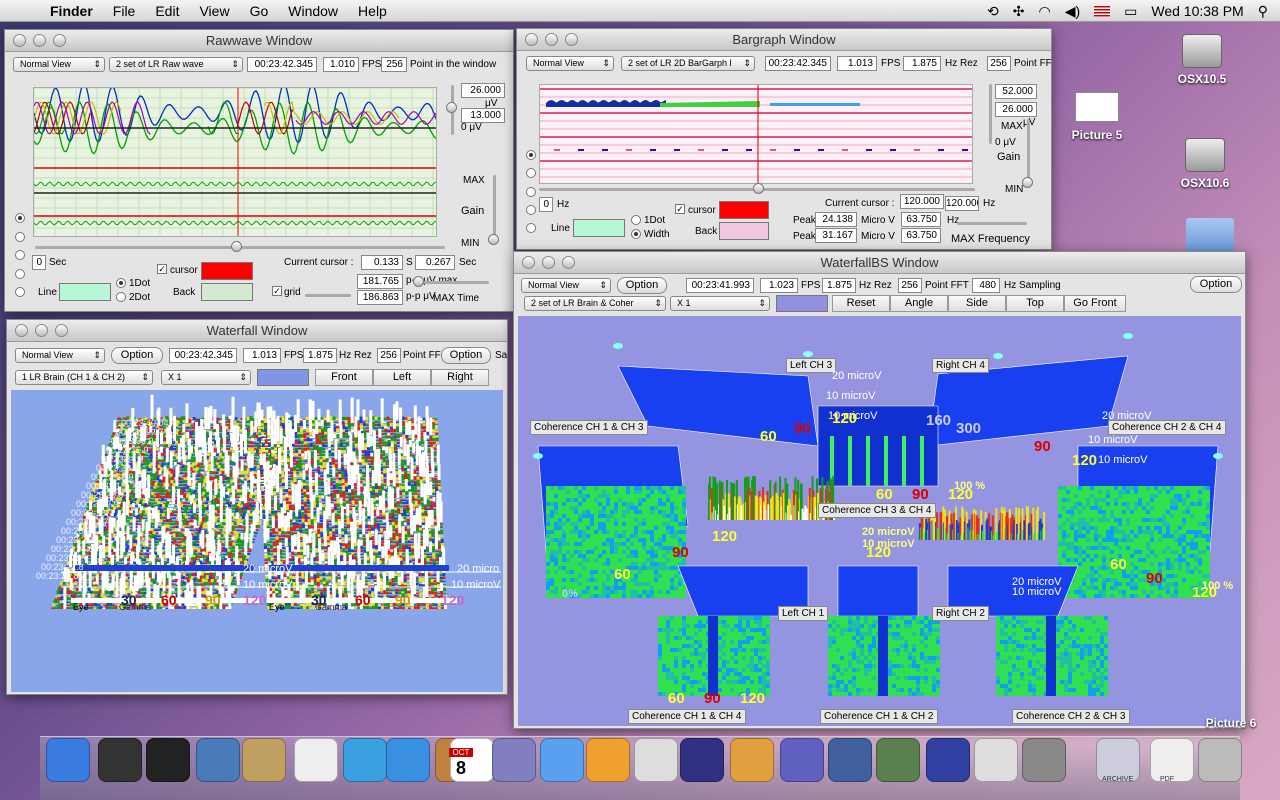 Image resolution: width=1280 pixels, height=800 pixels. Describe the element at coordinates (418, 281) in the screenshot. I see `max-time-knob` at that location.